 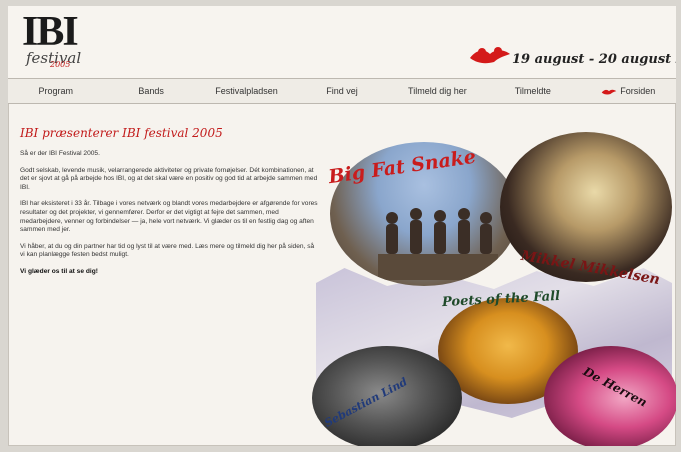 I want to click on nav-forsiden: Forsiden, so click(x=628, y=91).